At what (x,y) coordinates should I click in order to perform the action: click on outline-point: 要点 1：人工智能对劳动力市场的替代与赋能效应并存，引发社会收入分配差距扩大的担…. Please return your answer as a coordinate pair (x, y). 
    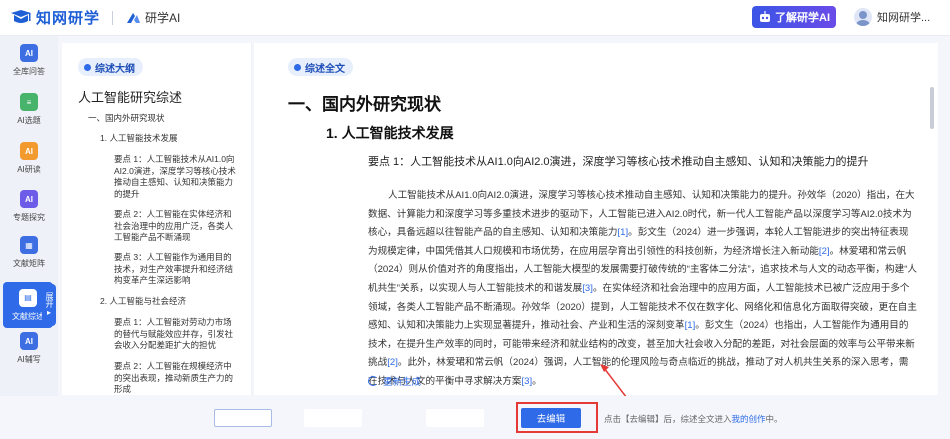
    Looking at the image, I should click on (175, 334).